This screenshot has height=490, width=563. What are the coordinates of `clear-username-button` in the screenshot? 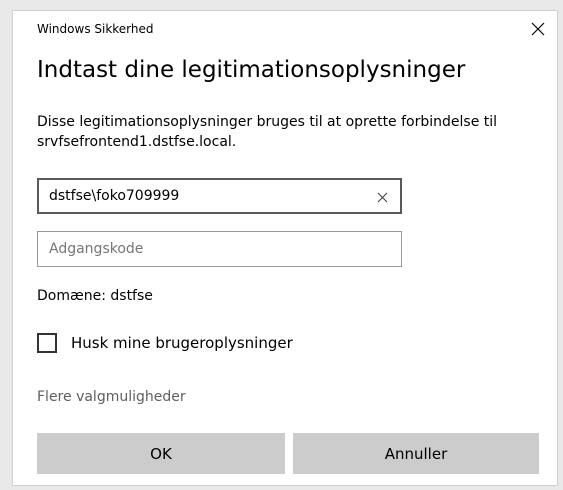 It's located at (382, 197).